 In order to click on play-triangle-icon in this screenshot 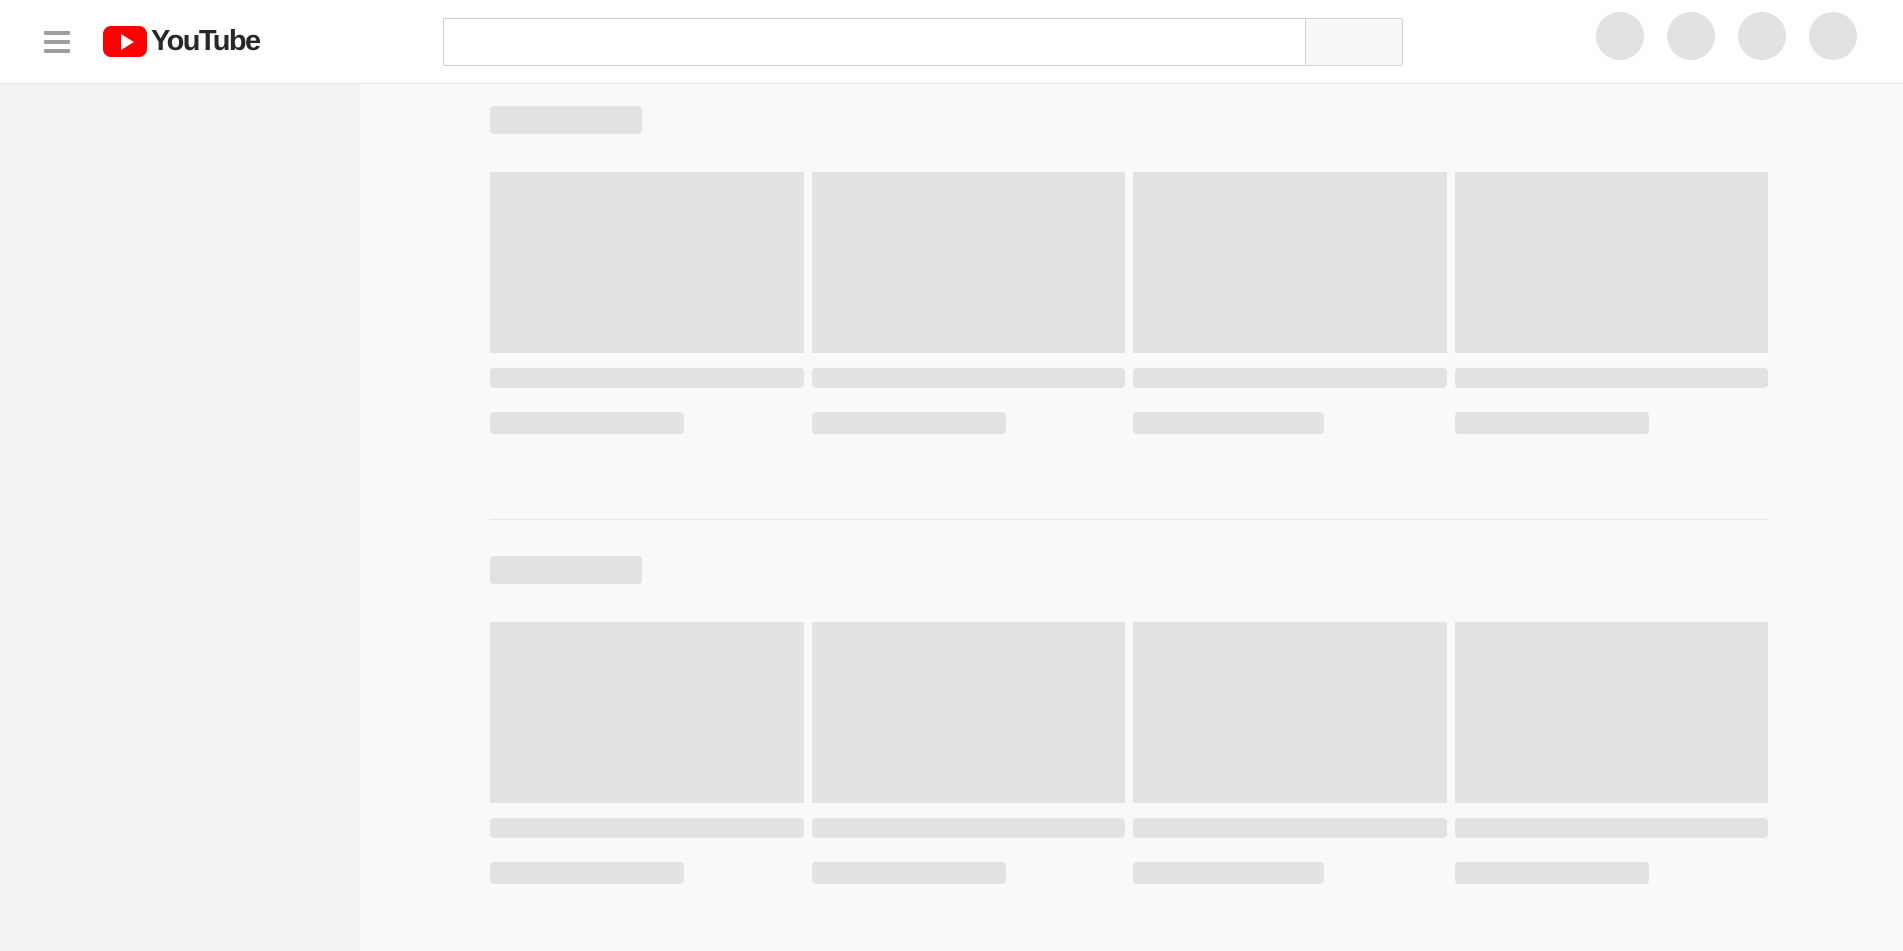, I will do `click(127, 41)`.